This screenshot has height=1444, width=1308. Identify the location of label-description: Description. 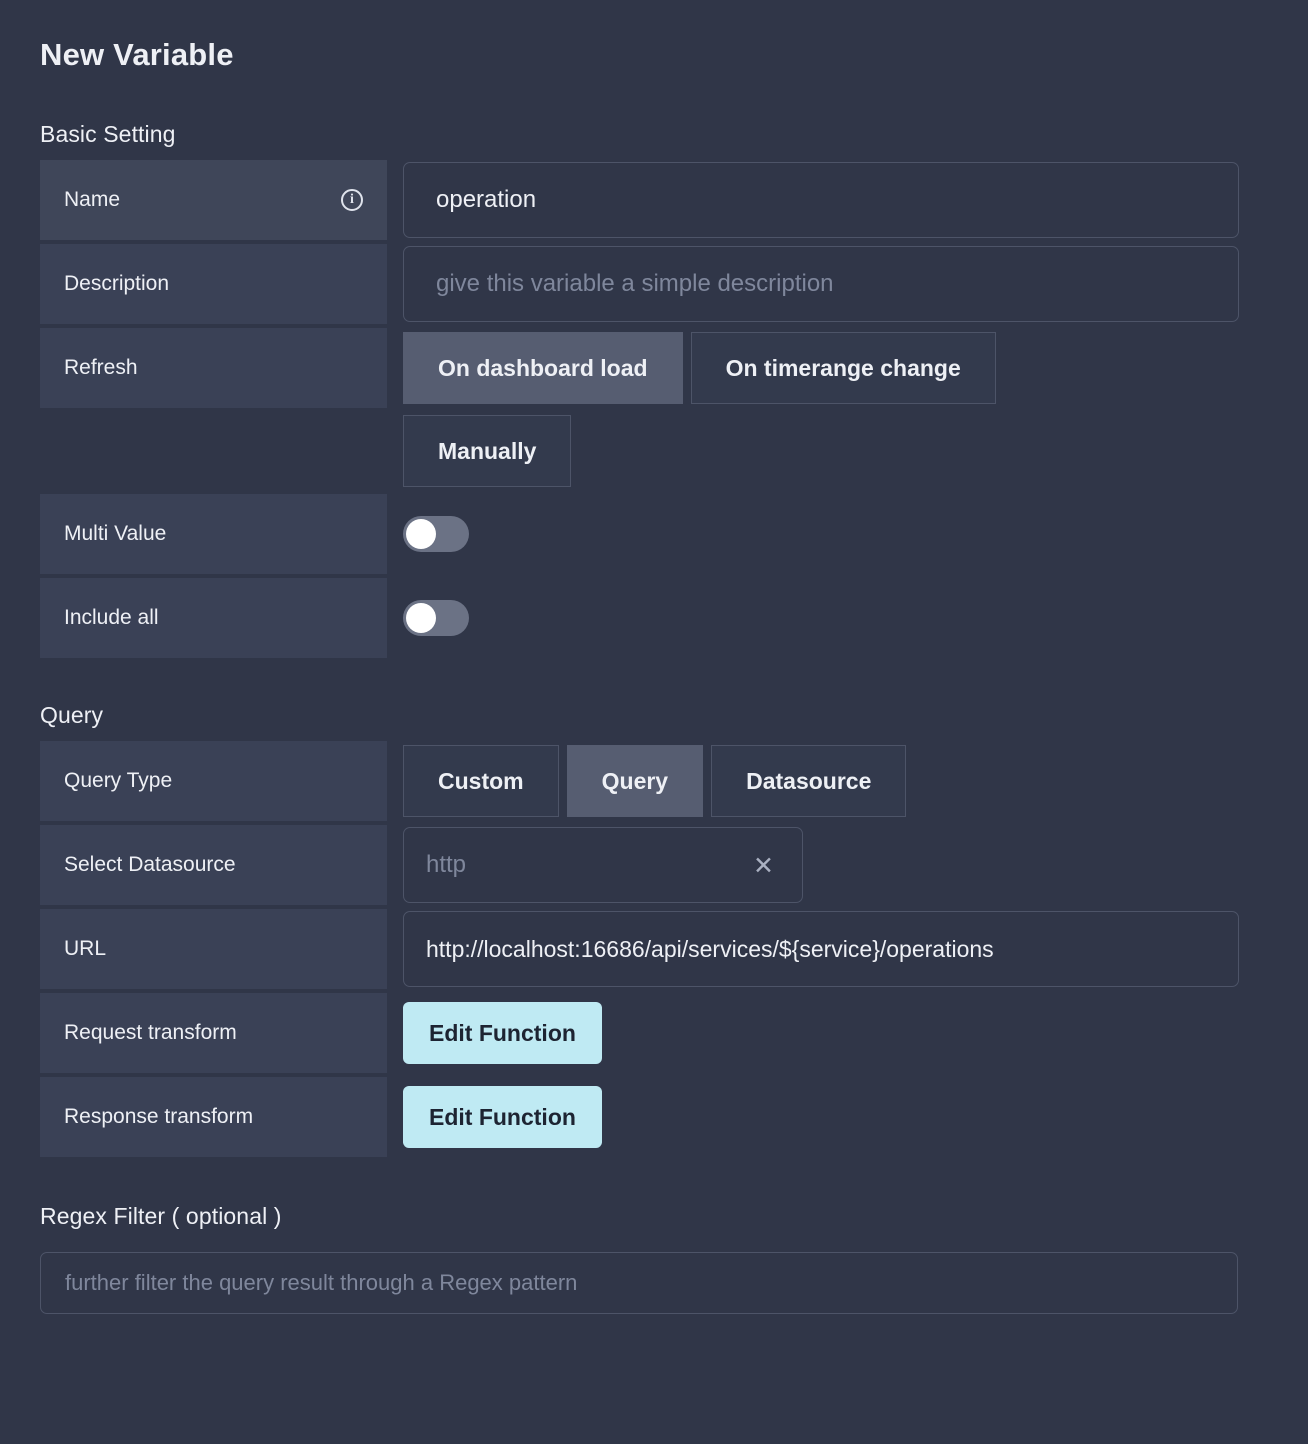
(117, 284).